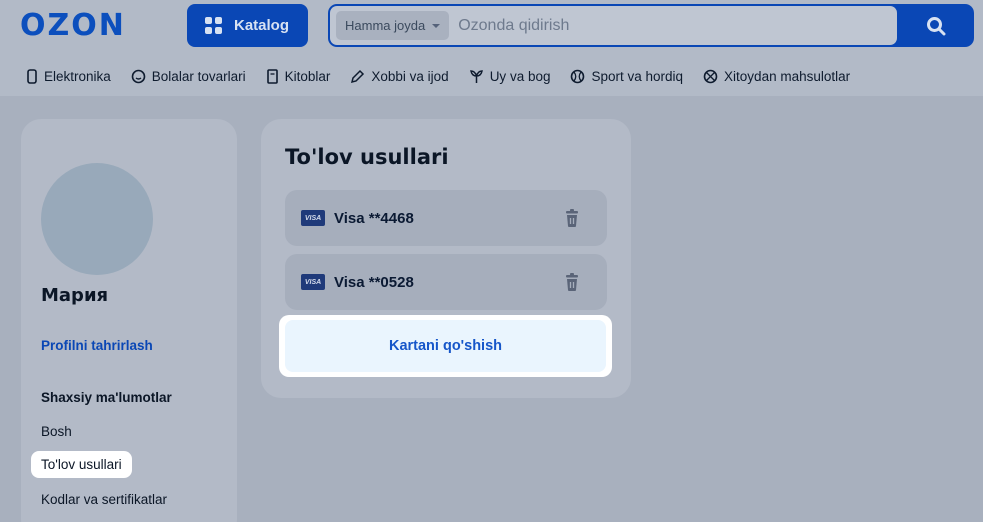 This screenshot has height=522, width=983. Describe the element at coordinates (578, 76) in the screenshot. I see `ball-icon` at that location.